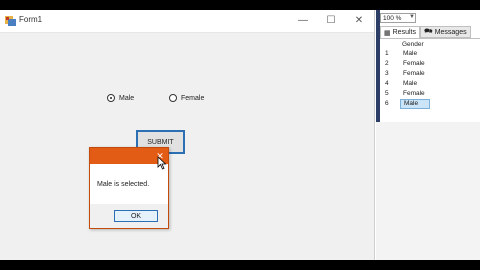 This screenshot has height=270, width=480. I want to click on table-row: 6 Male, so click(430, 104).